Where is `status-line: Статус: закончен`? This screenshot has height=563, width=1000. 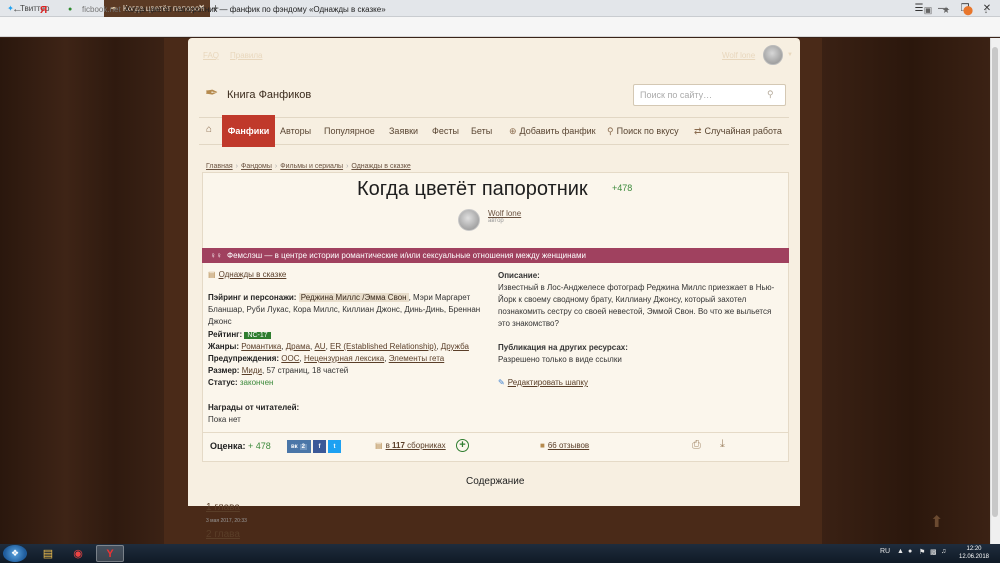 status-line: Статус: закончен is located at coordinates (350, 383).